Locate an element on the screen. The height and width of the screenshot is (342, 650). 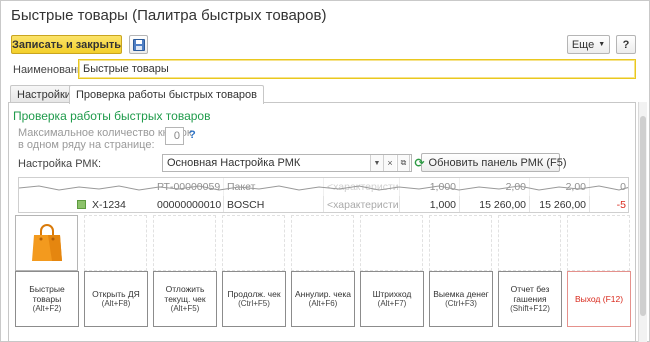
tab-settings: Настройки is located at coordinates (44, 94).